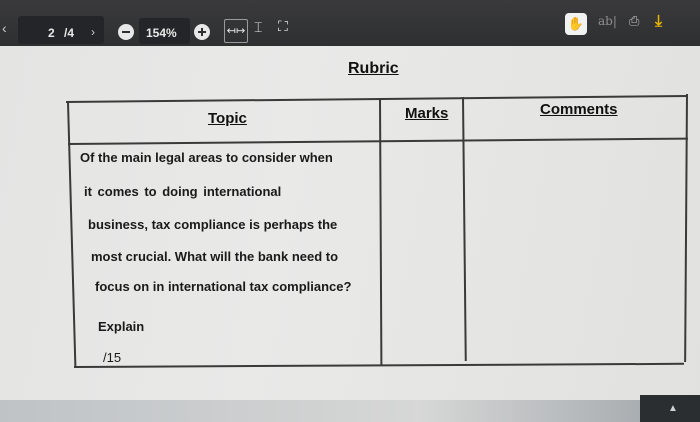  I want to click on hand-tool-icon: ✋, so click(576, 24).